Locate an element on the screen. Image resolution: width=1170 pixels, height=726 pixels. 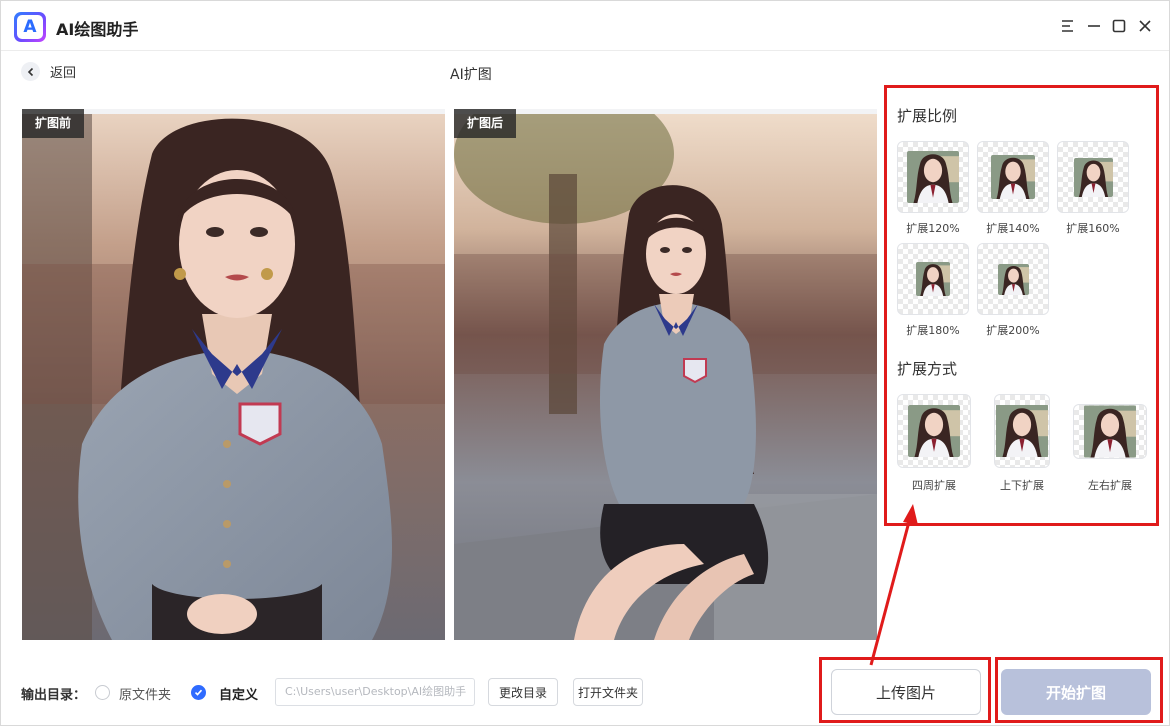
app-logo-icon: A is located at coordinates (30, 27).